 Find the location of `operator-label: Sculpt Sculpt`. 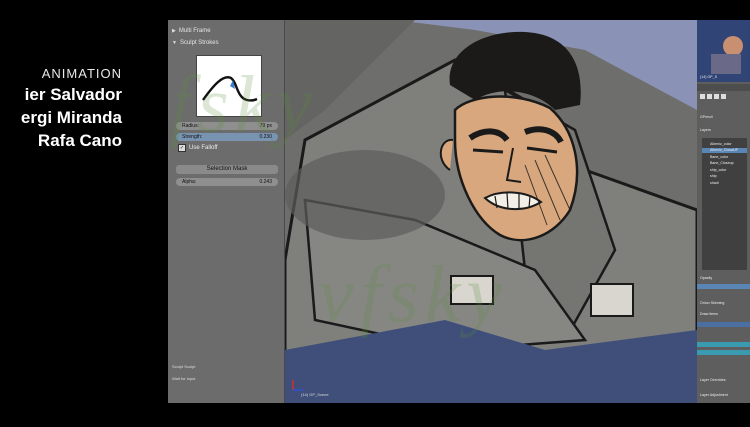

operator-label: Sculpt Sculpt is located at coordinates (184, 366).